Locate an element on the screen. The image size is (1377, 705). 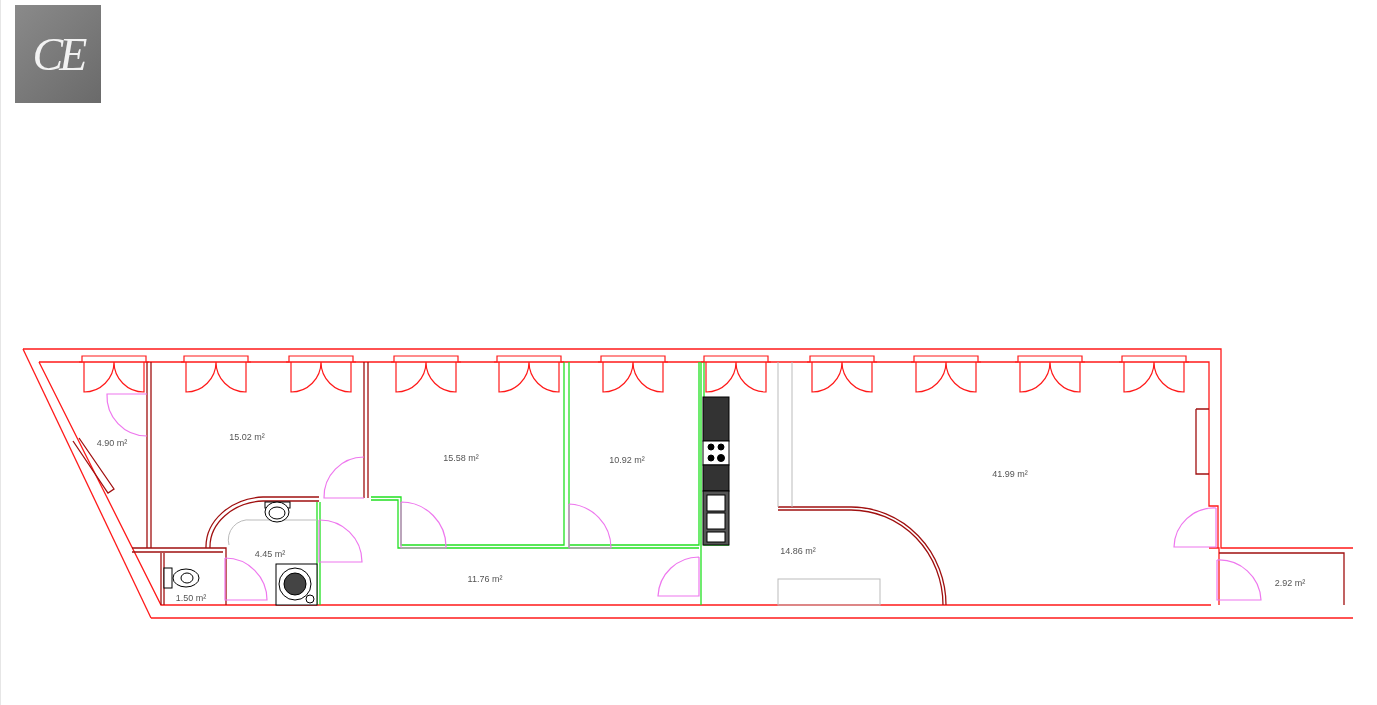
shower-drawing is located at coordinates (296, 584).